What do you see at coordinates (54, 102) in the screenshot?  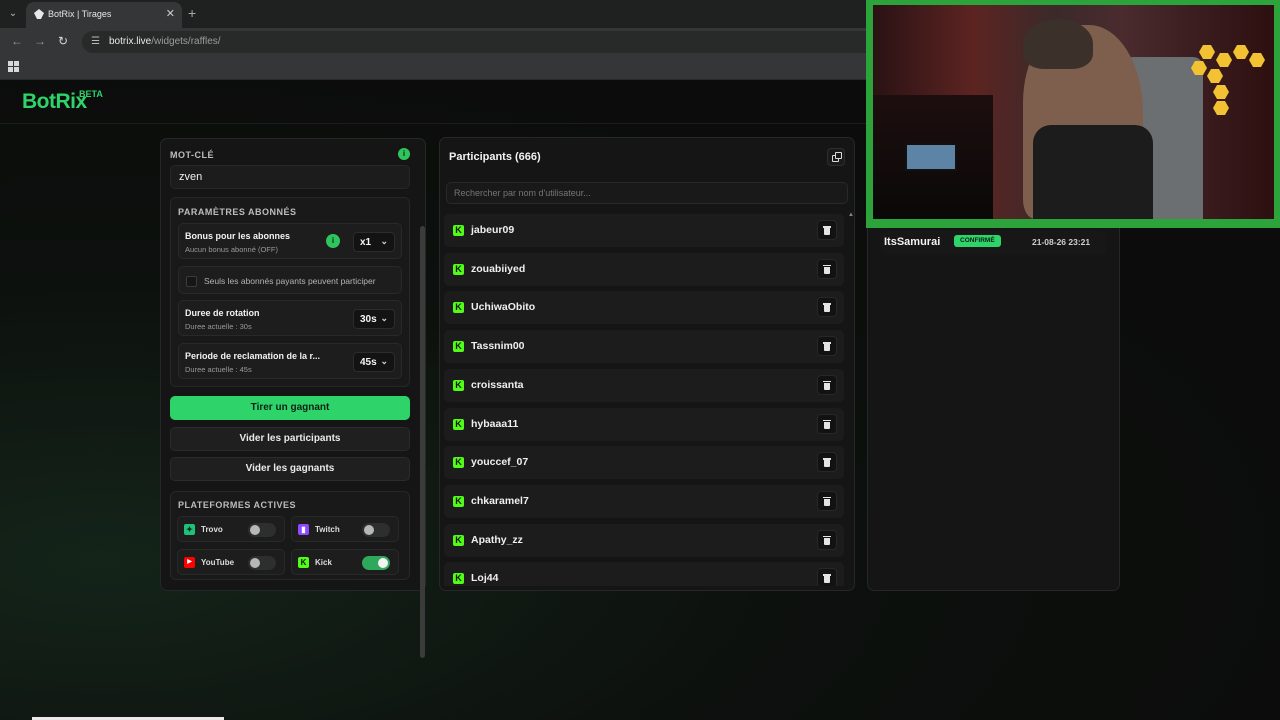 I see `botrix-logo: BotRix` at bounding box center [54, 102].